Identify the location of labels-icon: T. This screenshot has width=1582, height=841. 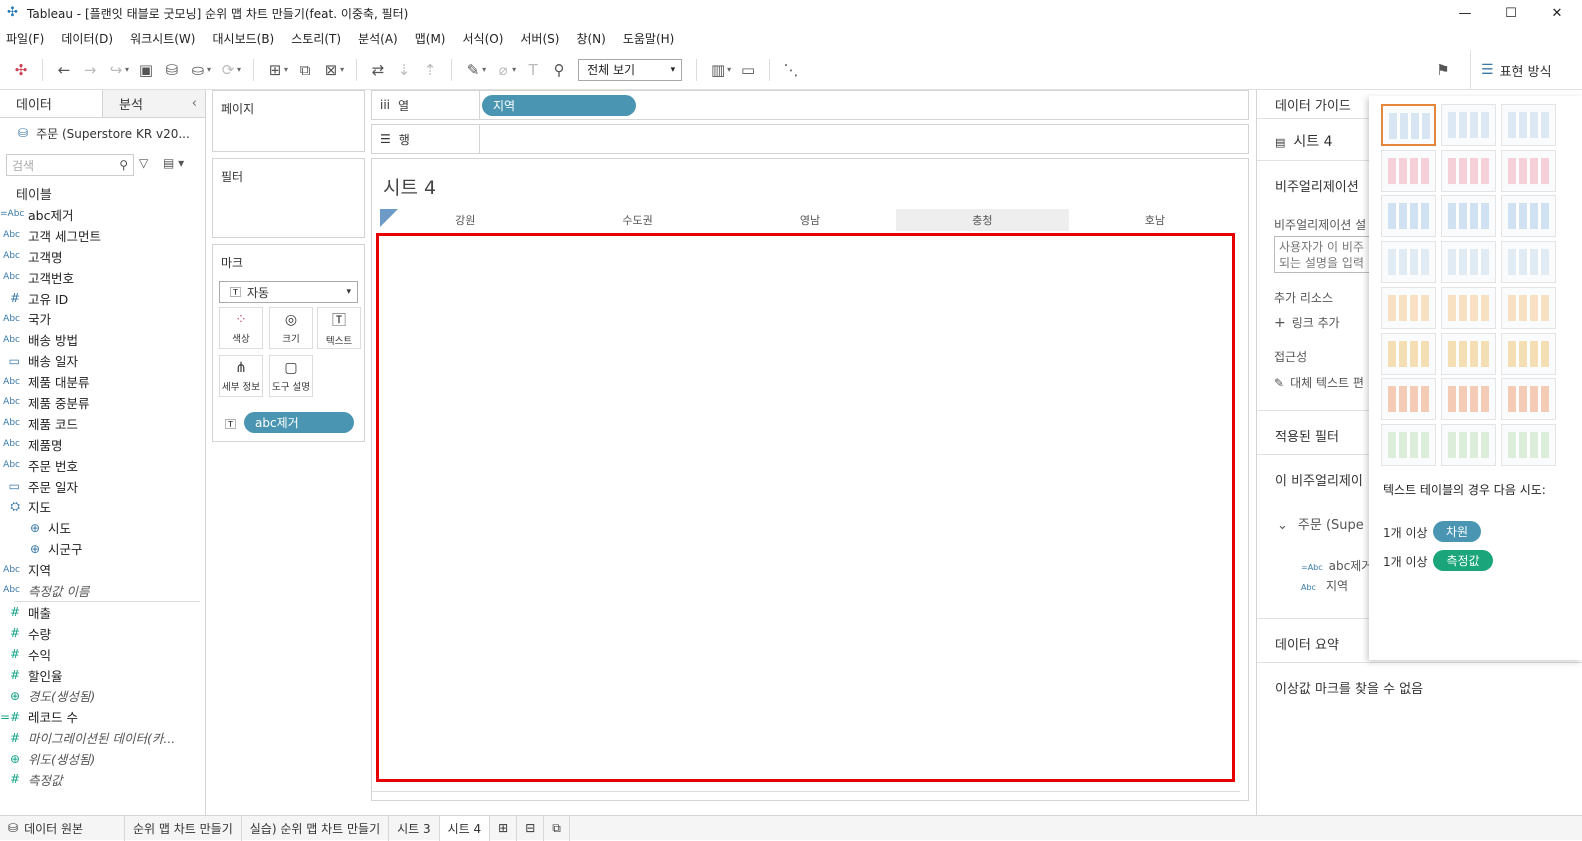
(533, 70).